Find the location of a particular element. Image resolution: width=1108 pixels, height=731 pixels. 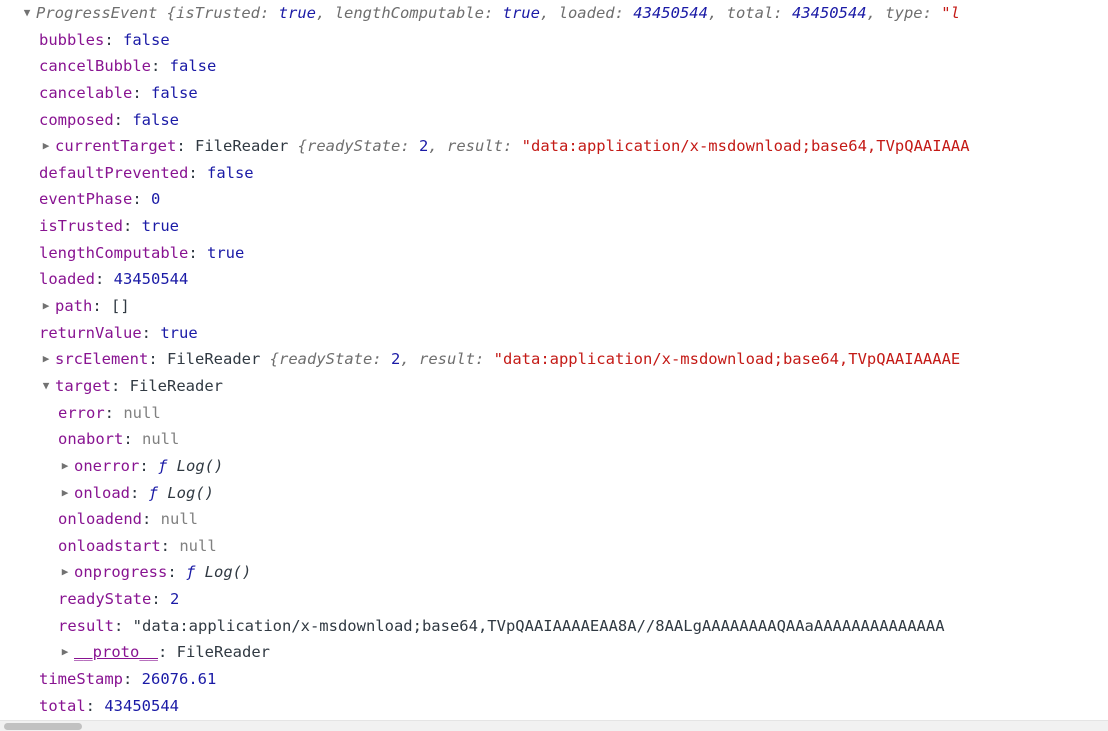

property-name: result is located at coordinates (86, 625).